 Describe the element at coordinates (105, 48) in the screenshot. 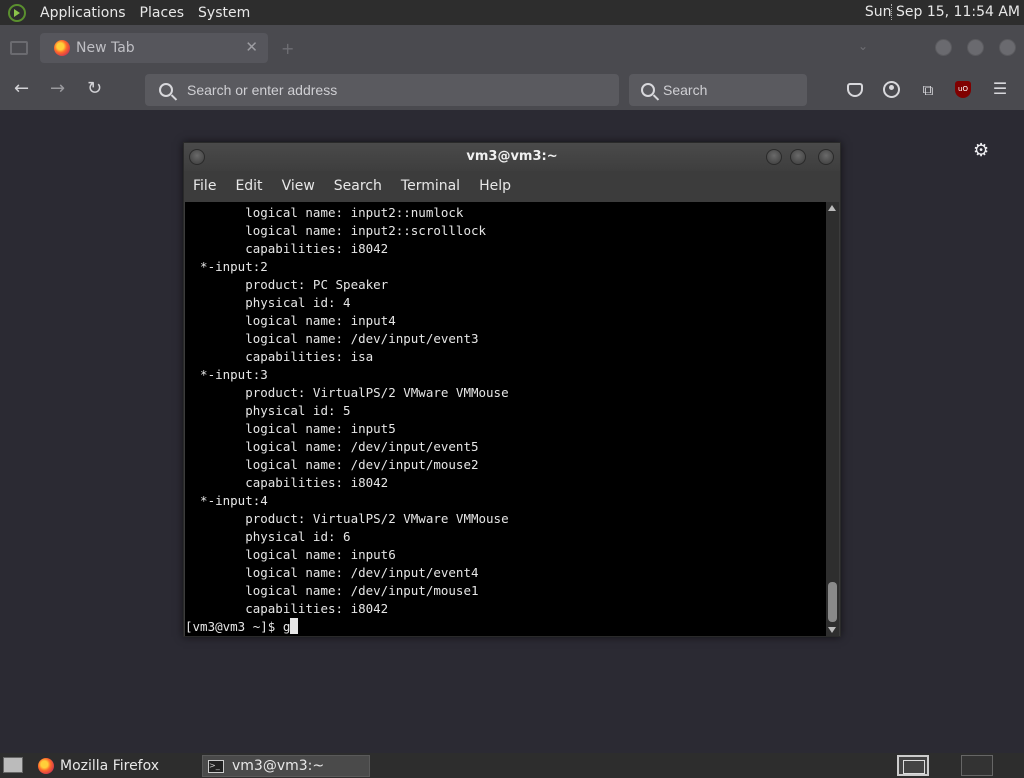

I see `tab-title: New Tab` at that location.